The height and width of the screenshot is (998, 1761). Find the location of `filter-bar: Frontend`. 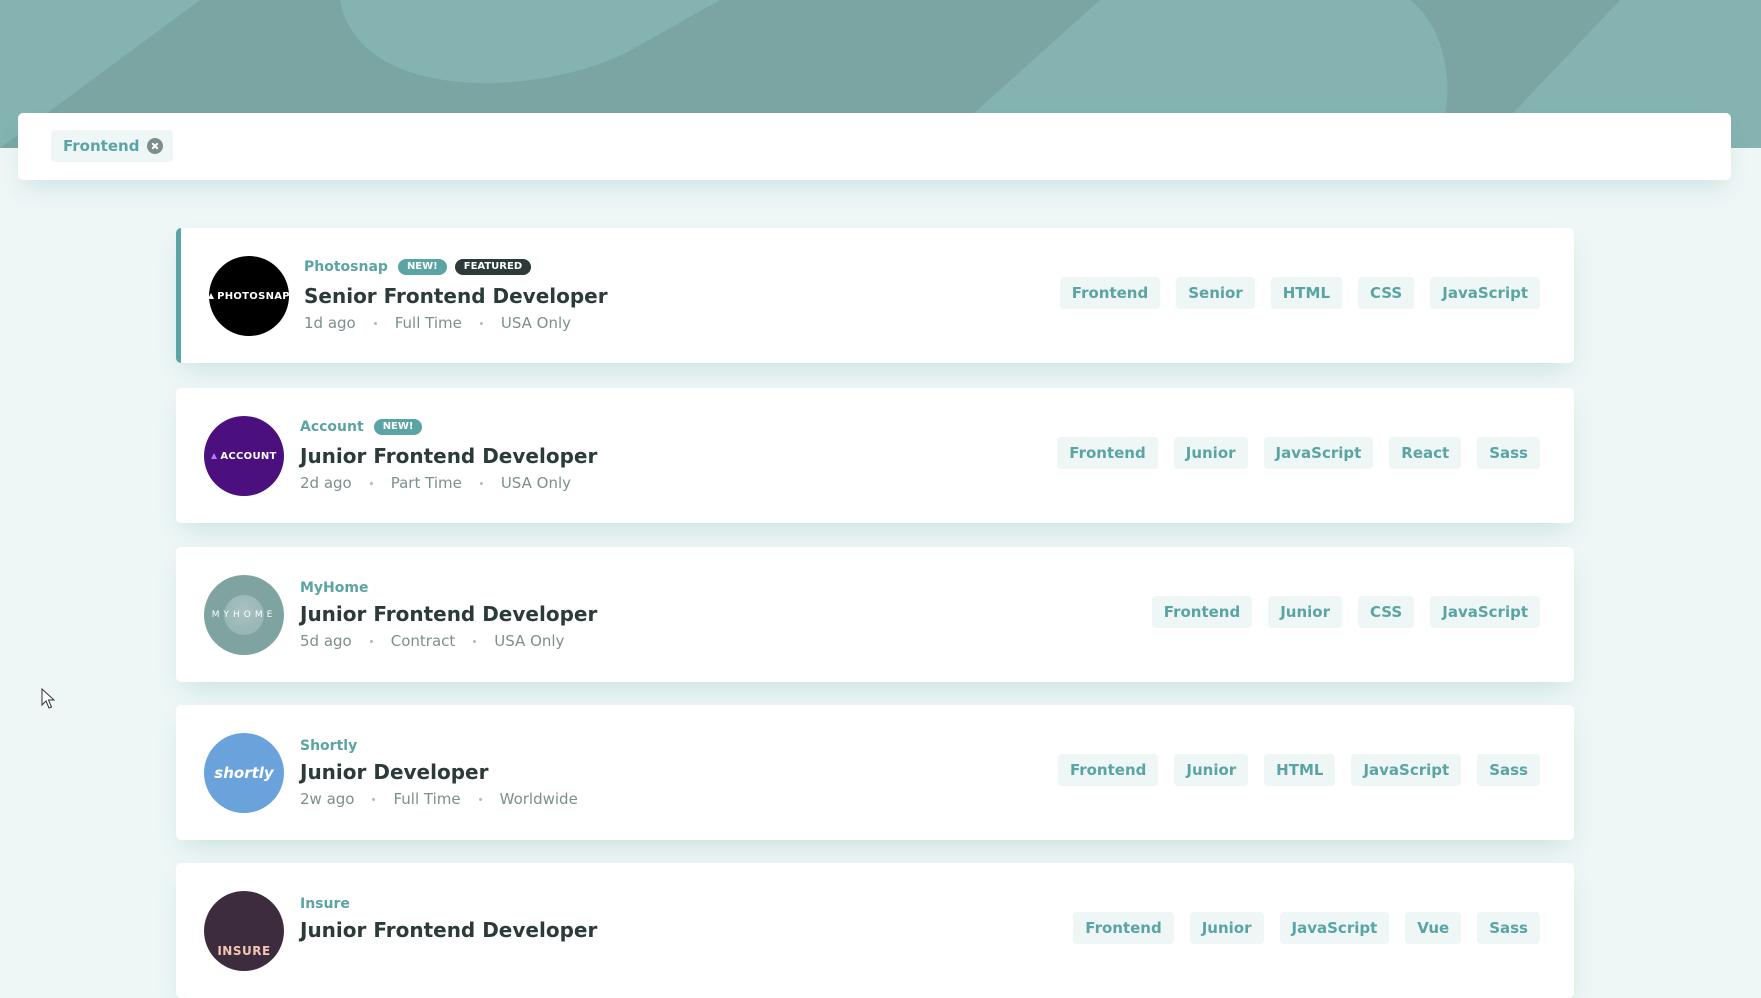

filter-bar: Frontend is located at coordinates (874, 146).